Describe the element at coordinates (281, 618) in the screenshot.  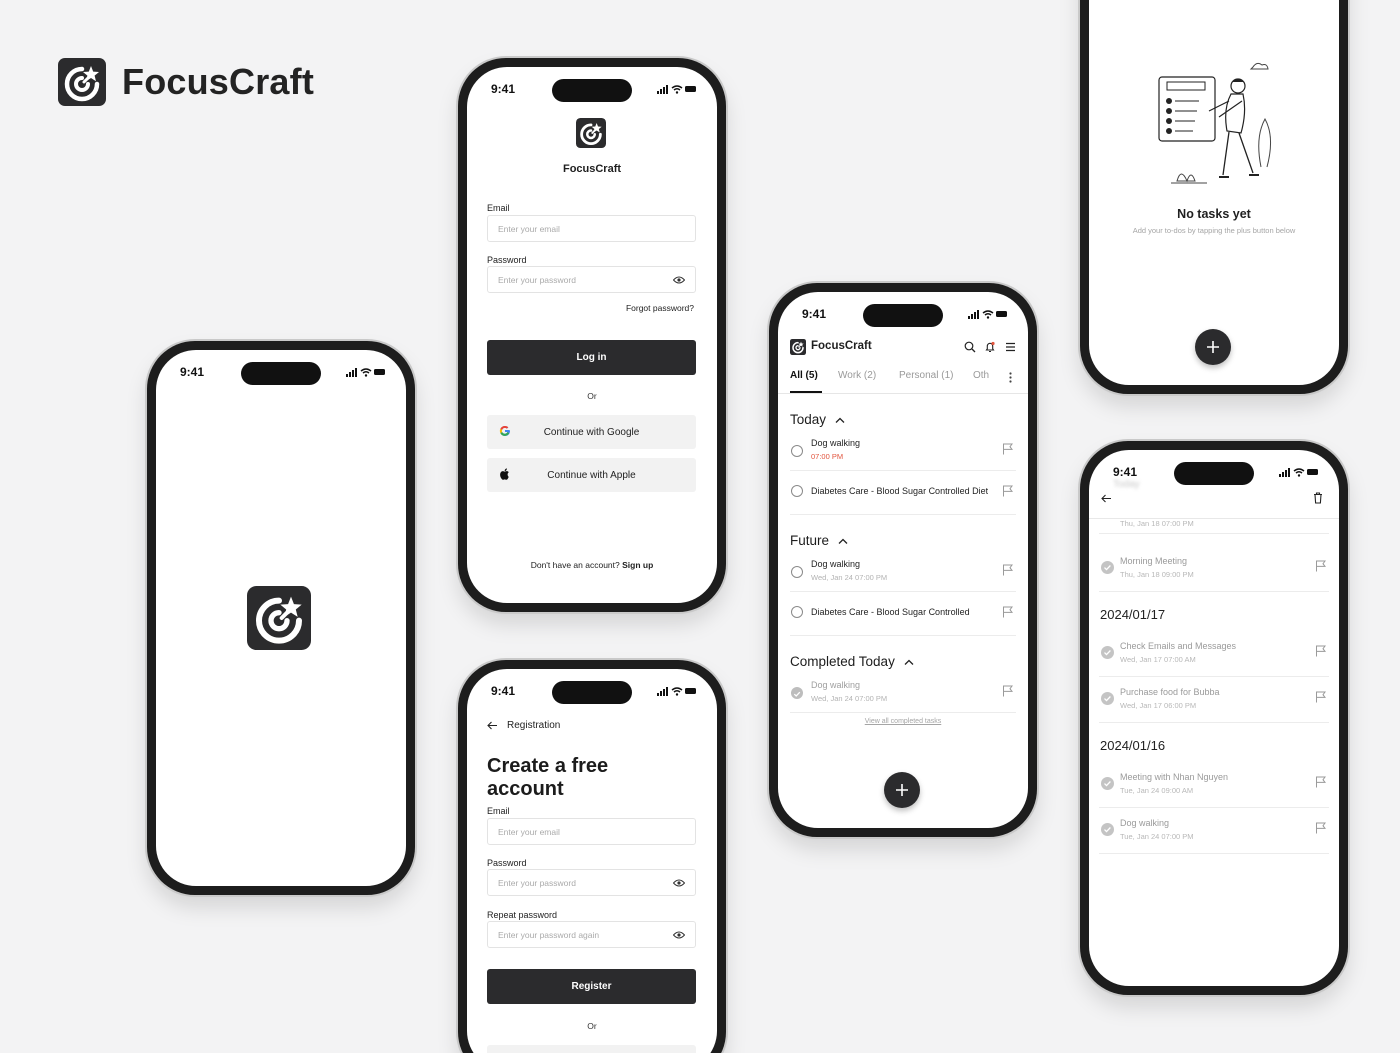
I see `splash-screen: 9:41` at that location.